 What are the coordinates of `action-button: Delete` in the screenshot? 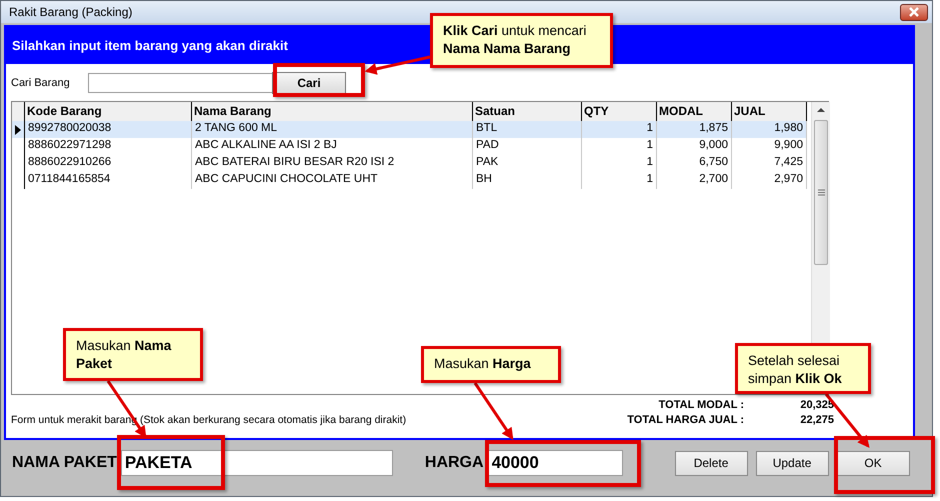 It's located at (711, 463).